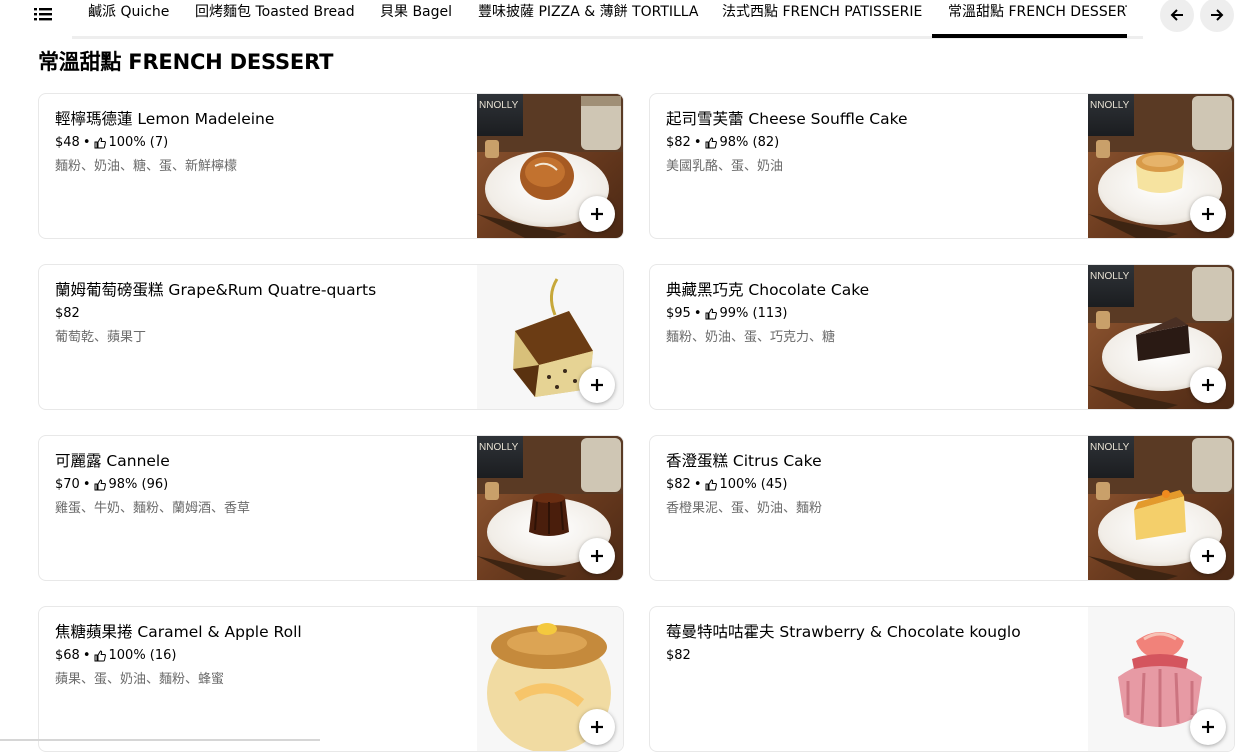  Describe the element at coordinates (588, 19) in the screenshot. I see `tab-pizza-tortilla: 豐味披薩 PIZZA & 薄餅 TORTILLA` at that location.